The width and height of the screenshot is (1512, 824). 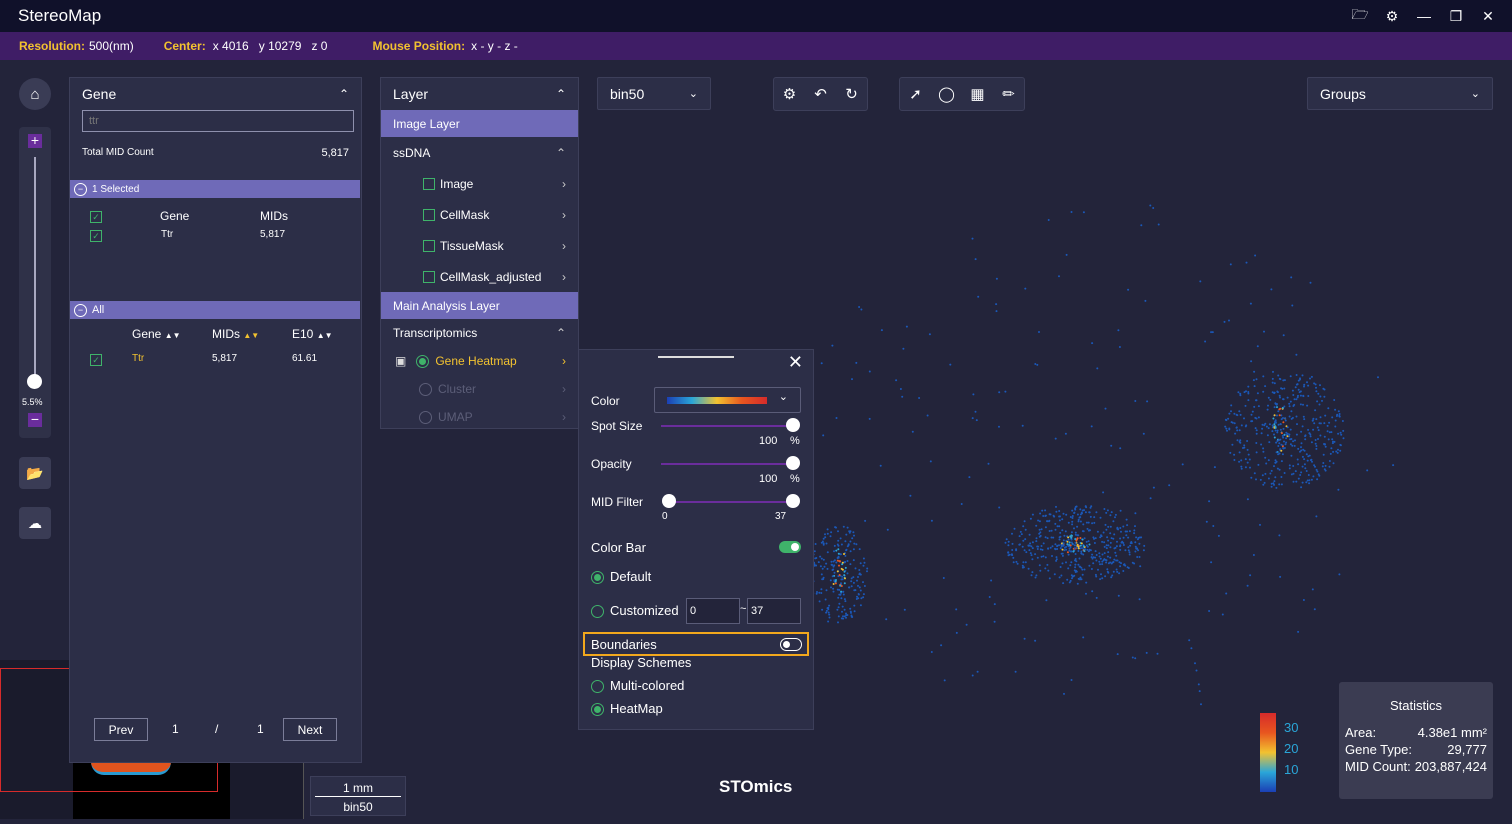 I want to click on opacity-track, so click(x=727, y=464).